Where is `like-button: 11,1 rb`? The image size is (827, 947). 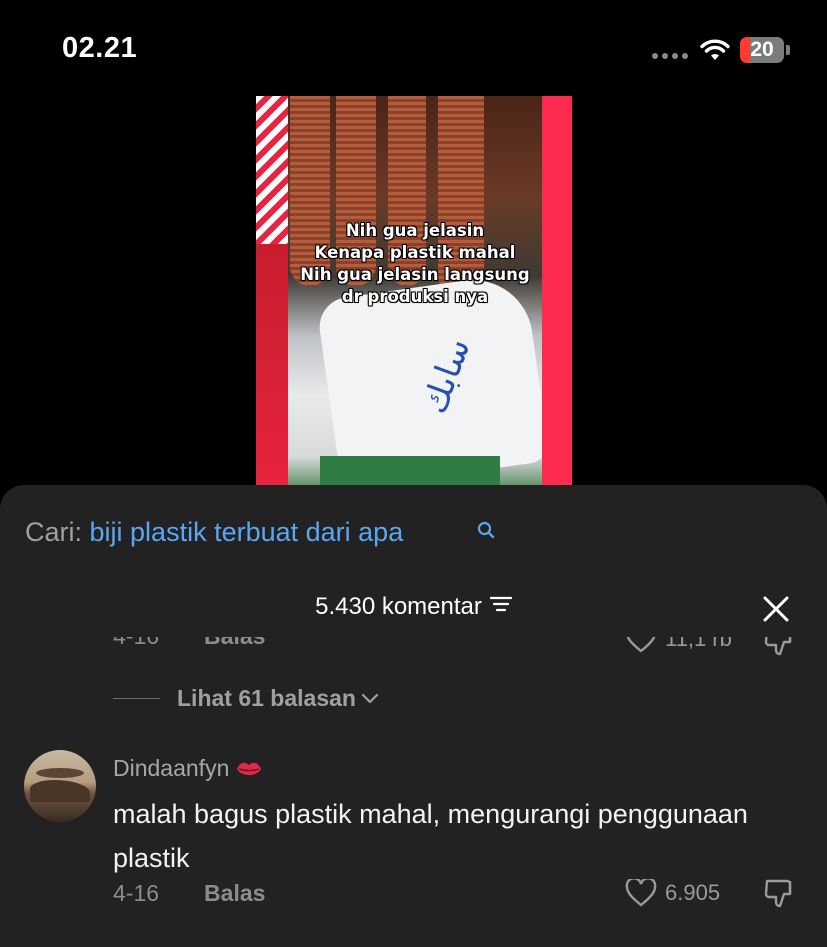 like-button: 11,1 rb is located at coordinates (678, 645).